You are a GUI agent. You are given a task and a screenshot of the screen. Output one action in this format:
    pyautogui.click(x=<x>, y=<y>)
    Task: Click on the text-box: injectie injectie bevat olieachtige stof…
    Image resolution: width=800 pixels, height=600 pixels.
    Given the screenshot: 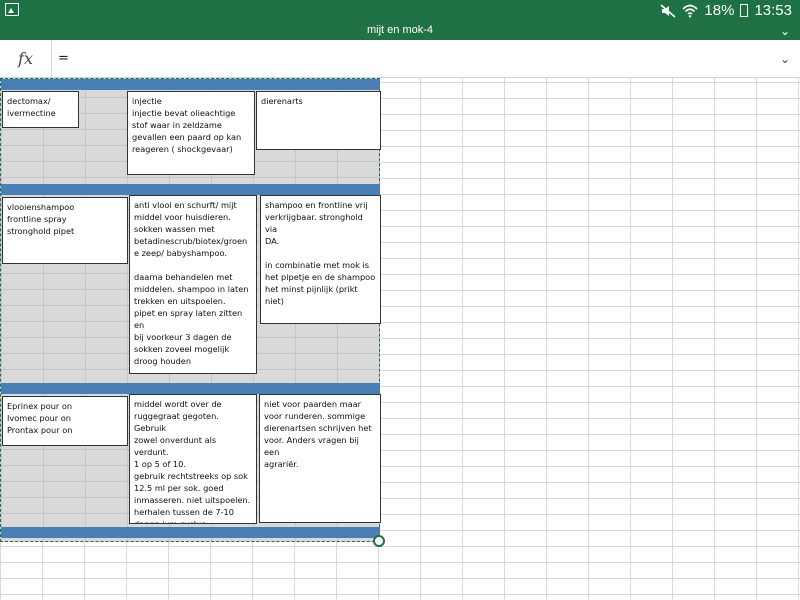 What is the action you would take?
    pyautogui.click(x=191, y=133)
    